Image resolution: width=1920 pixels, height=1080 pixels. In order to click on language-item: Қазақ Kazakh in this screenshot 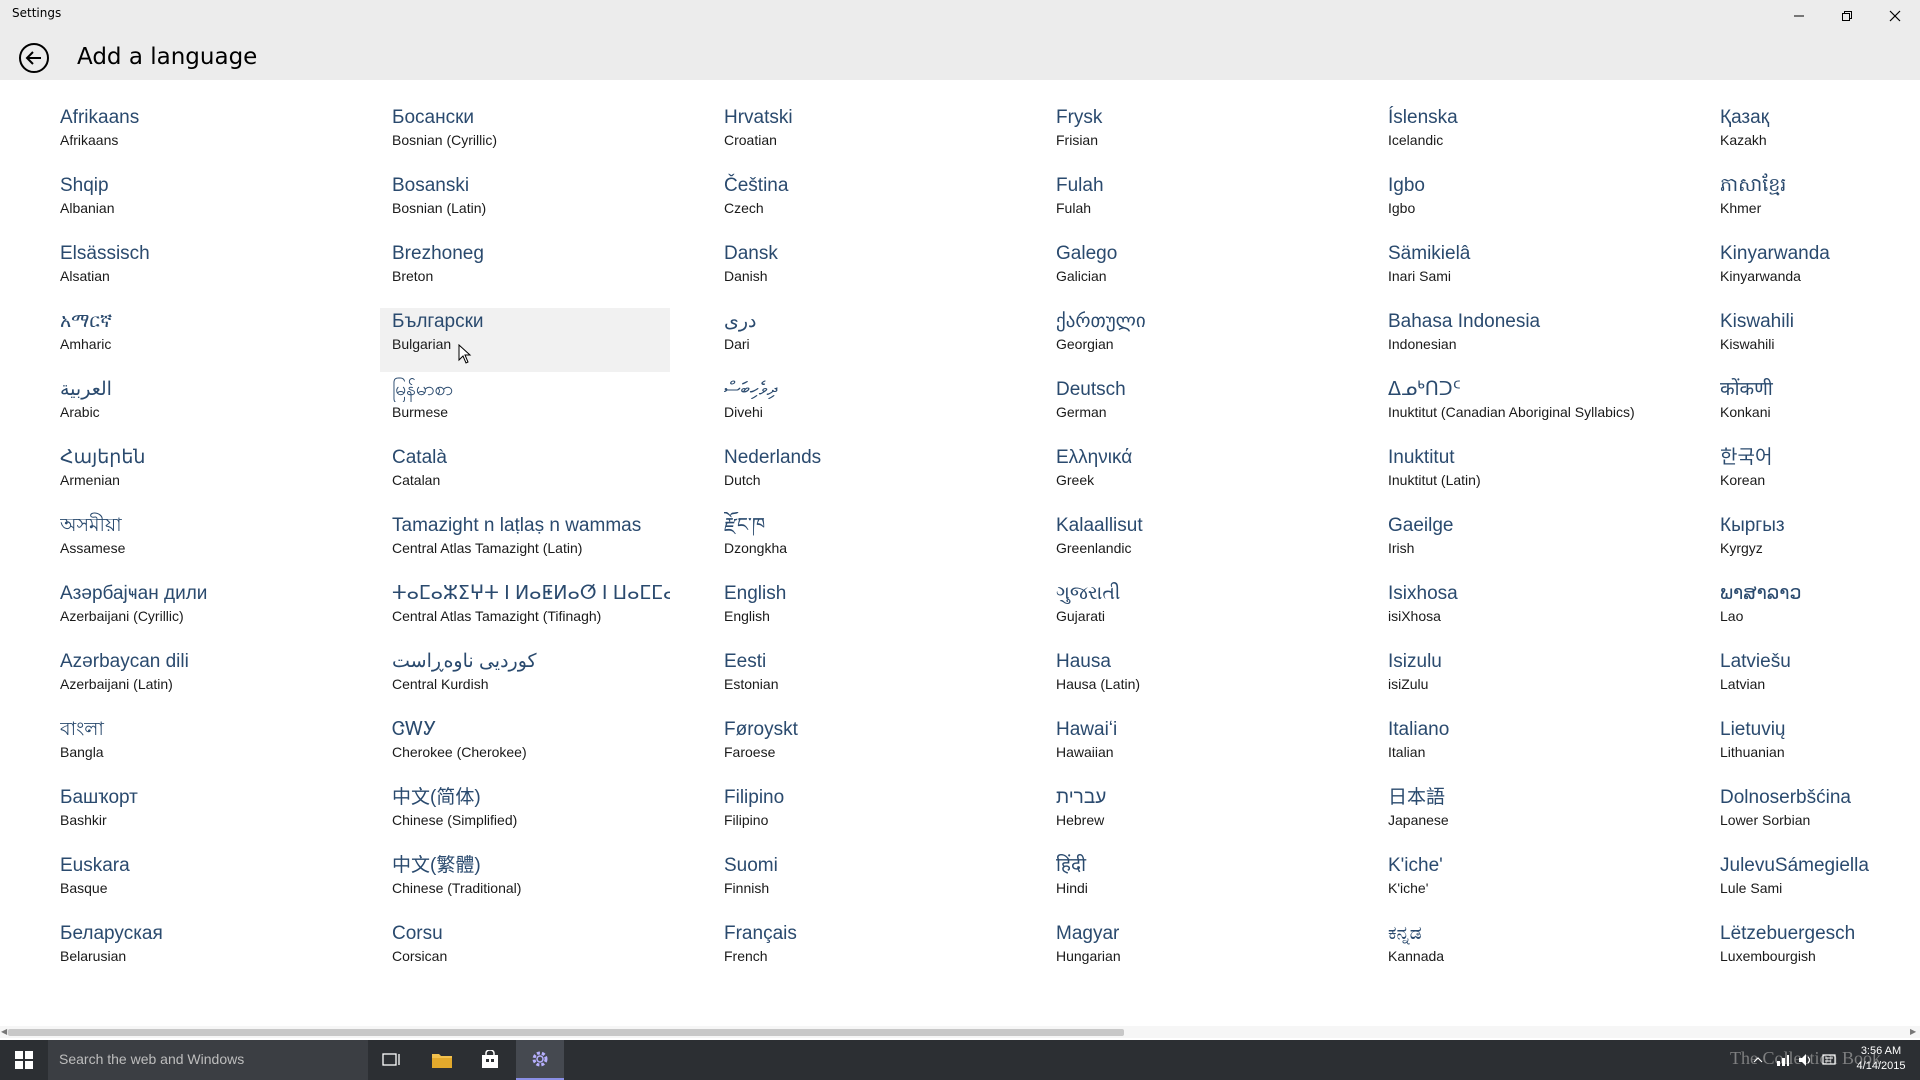, I will do `click(1814, 136)`.